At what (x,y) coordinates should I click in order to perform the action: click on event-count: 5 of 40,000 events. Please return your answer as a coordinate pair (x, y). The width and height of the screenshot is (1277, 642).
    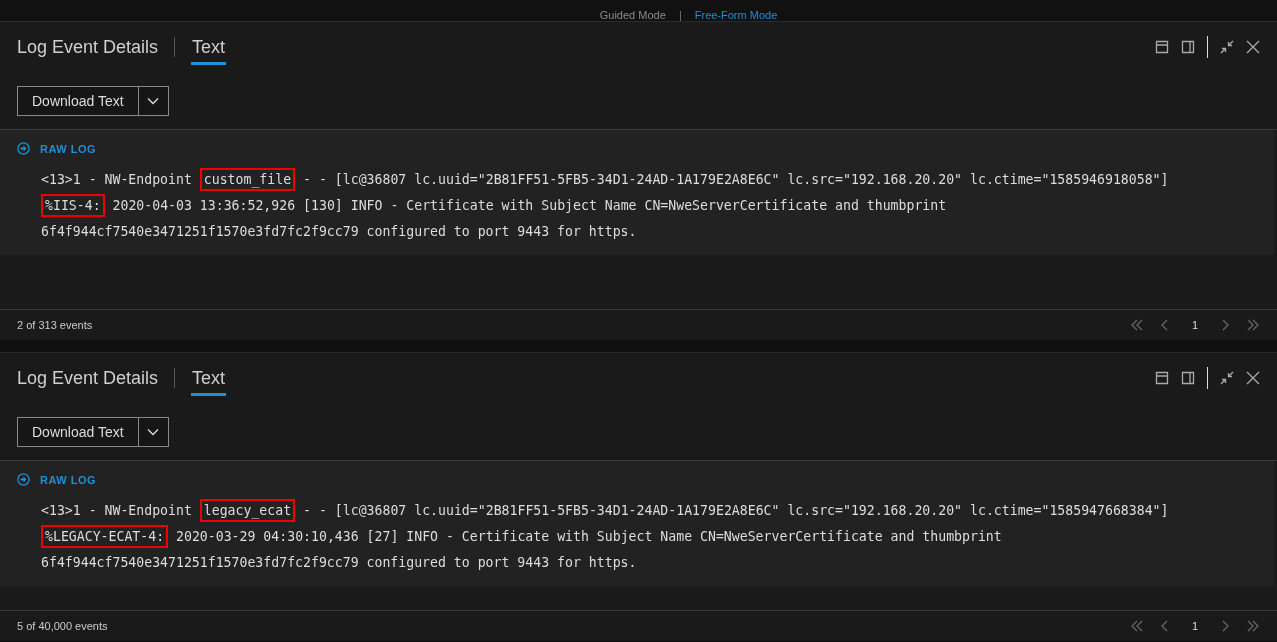
    Looking at the image, I should click on (62, 626).